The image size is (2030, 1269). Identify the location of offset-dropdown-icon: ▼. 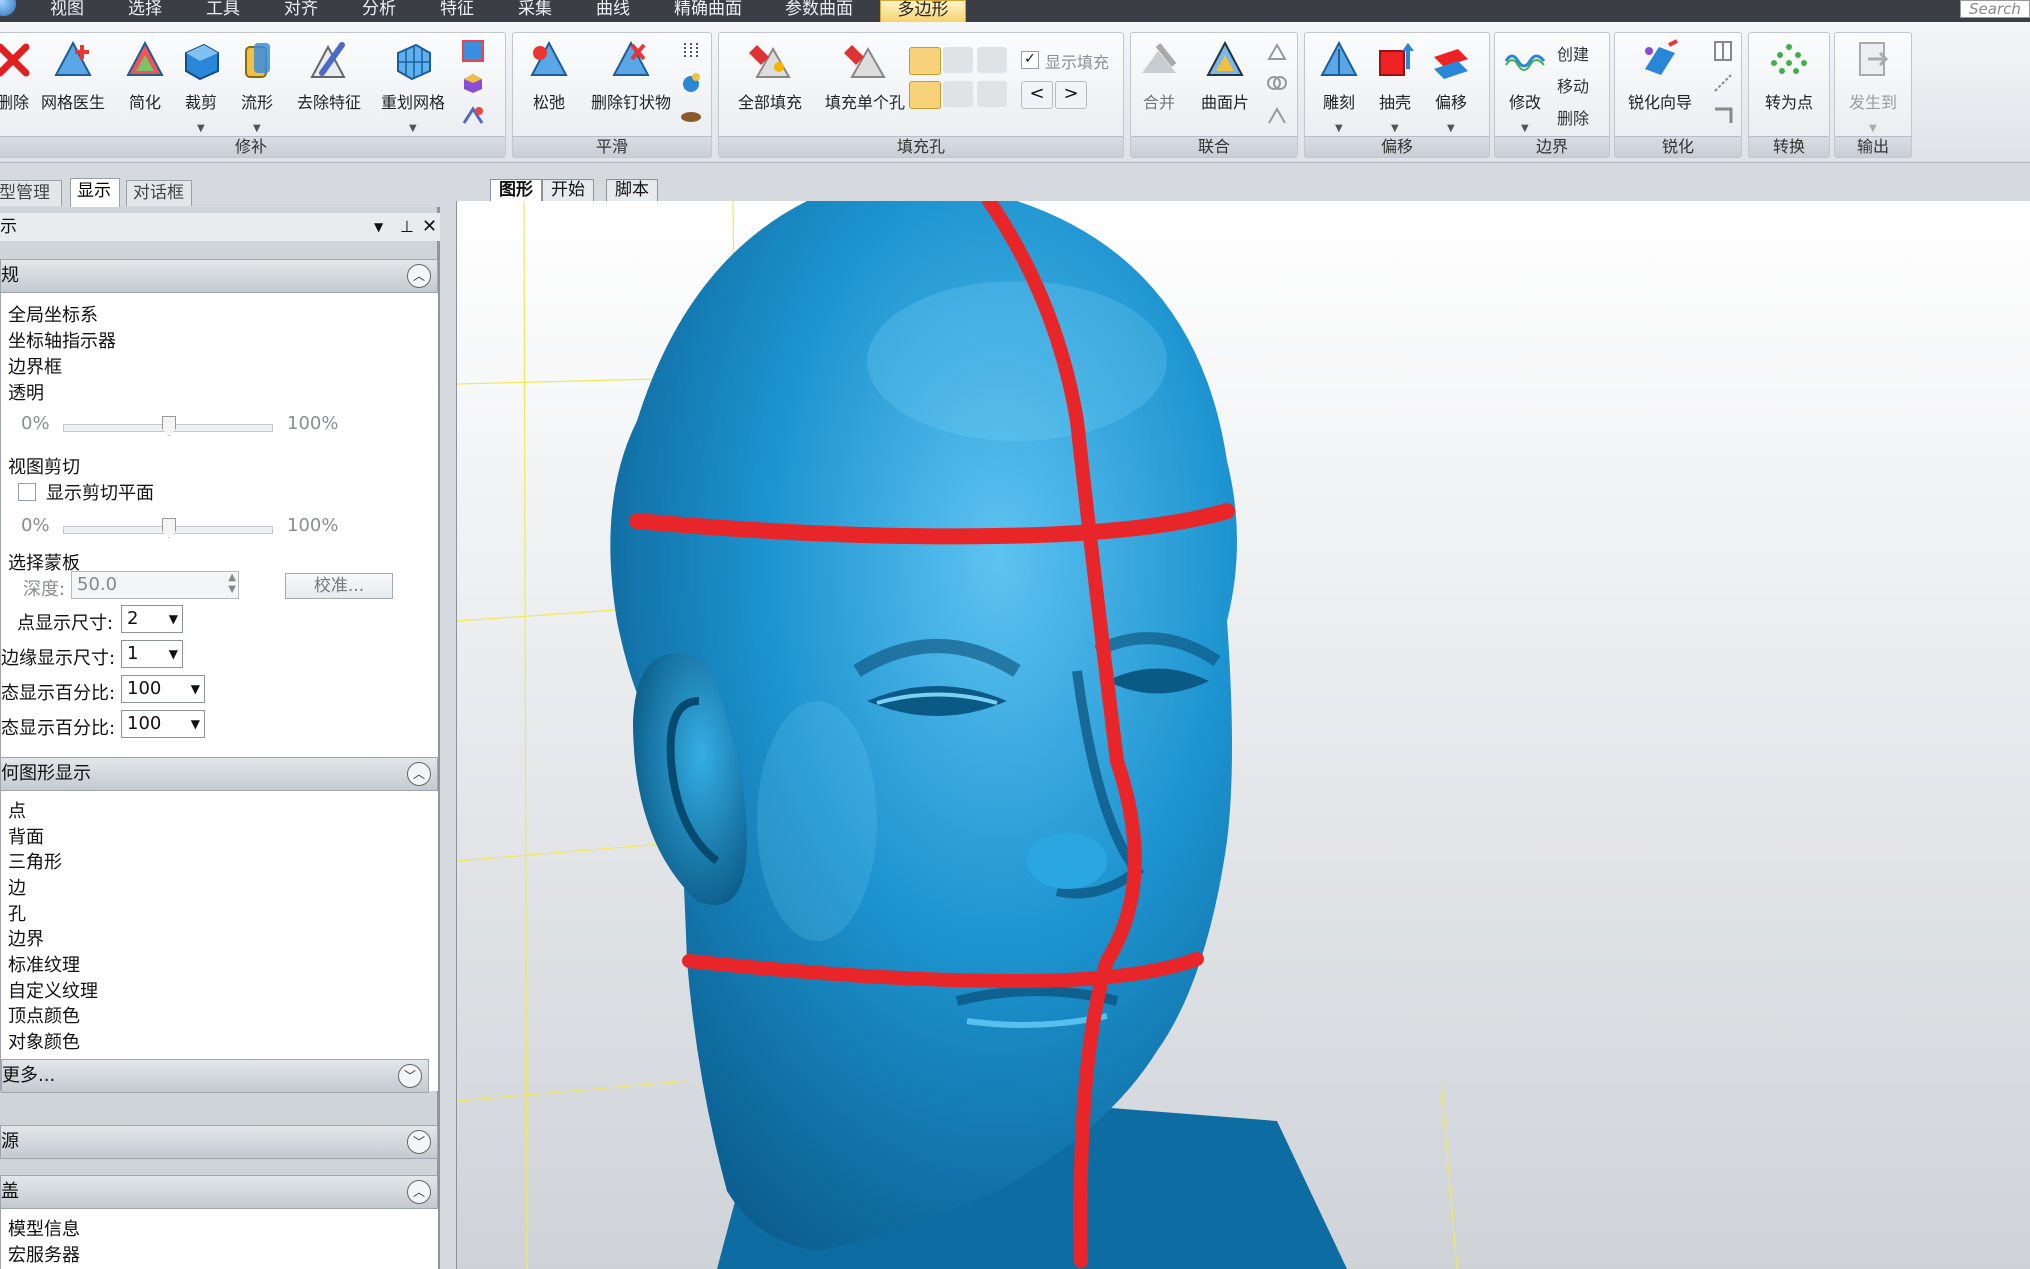
(1451, 128).